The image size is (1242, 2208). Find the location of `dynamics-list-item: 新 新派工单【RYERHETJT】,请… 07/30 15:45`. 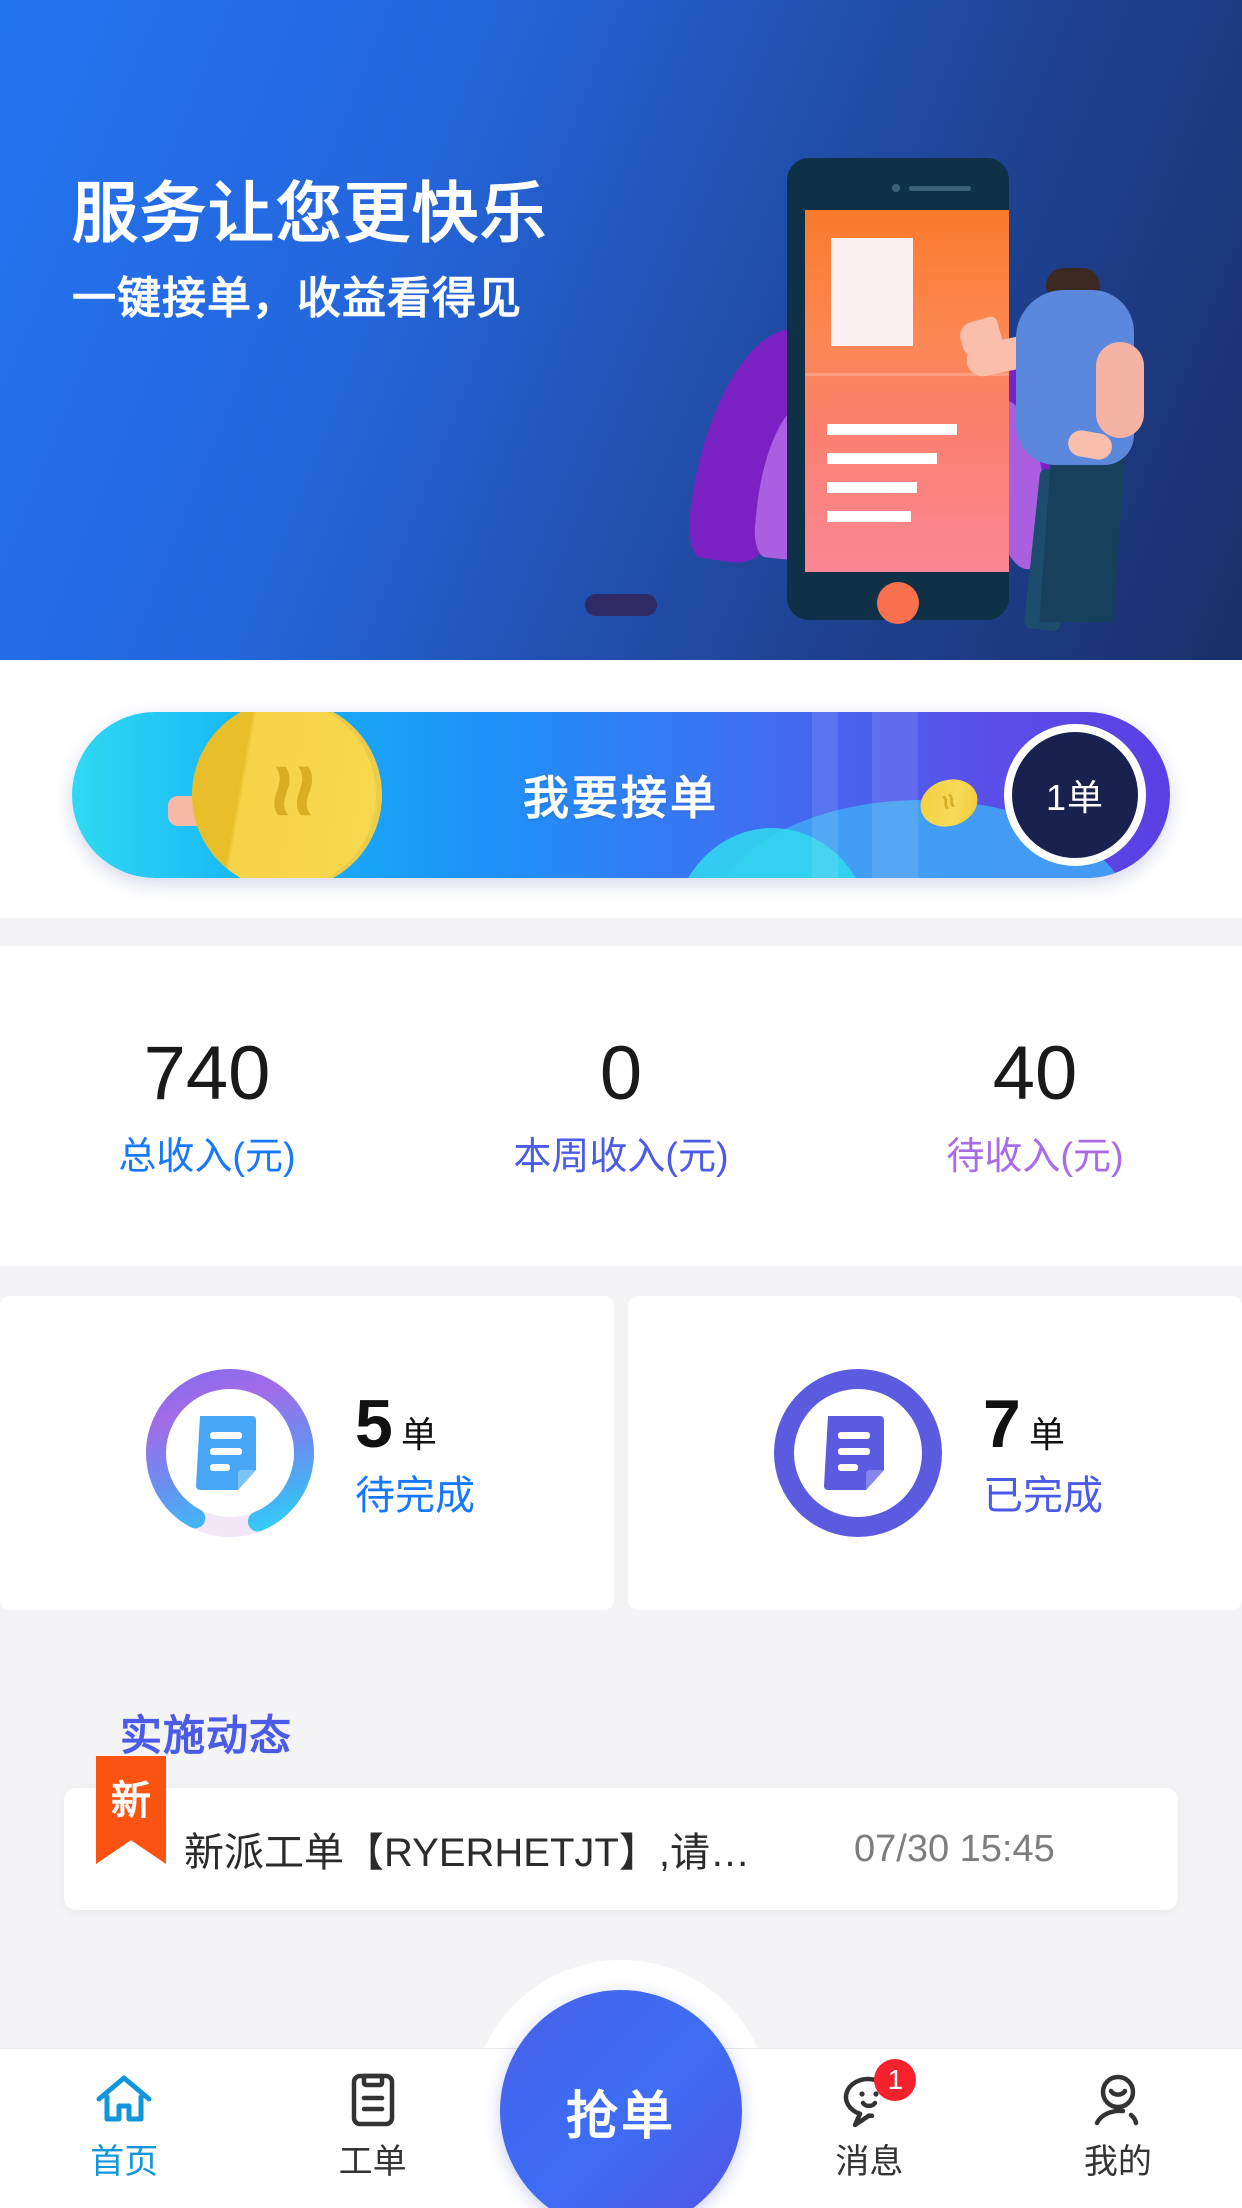

dynamics-list-item: 新 新派工单【RYERHETJT】,请… 07/30 15:45 is located at coordinates (621, 1833).